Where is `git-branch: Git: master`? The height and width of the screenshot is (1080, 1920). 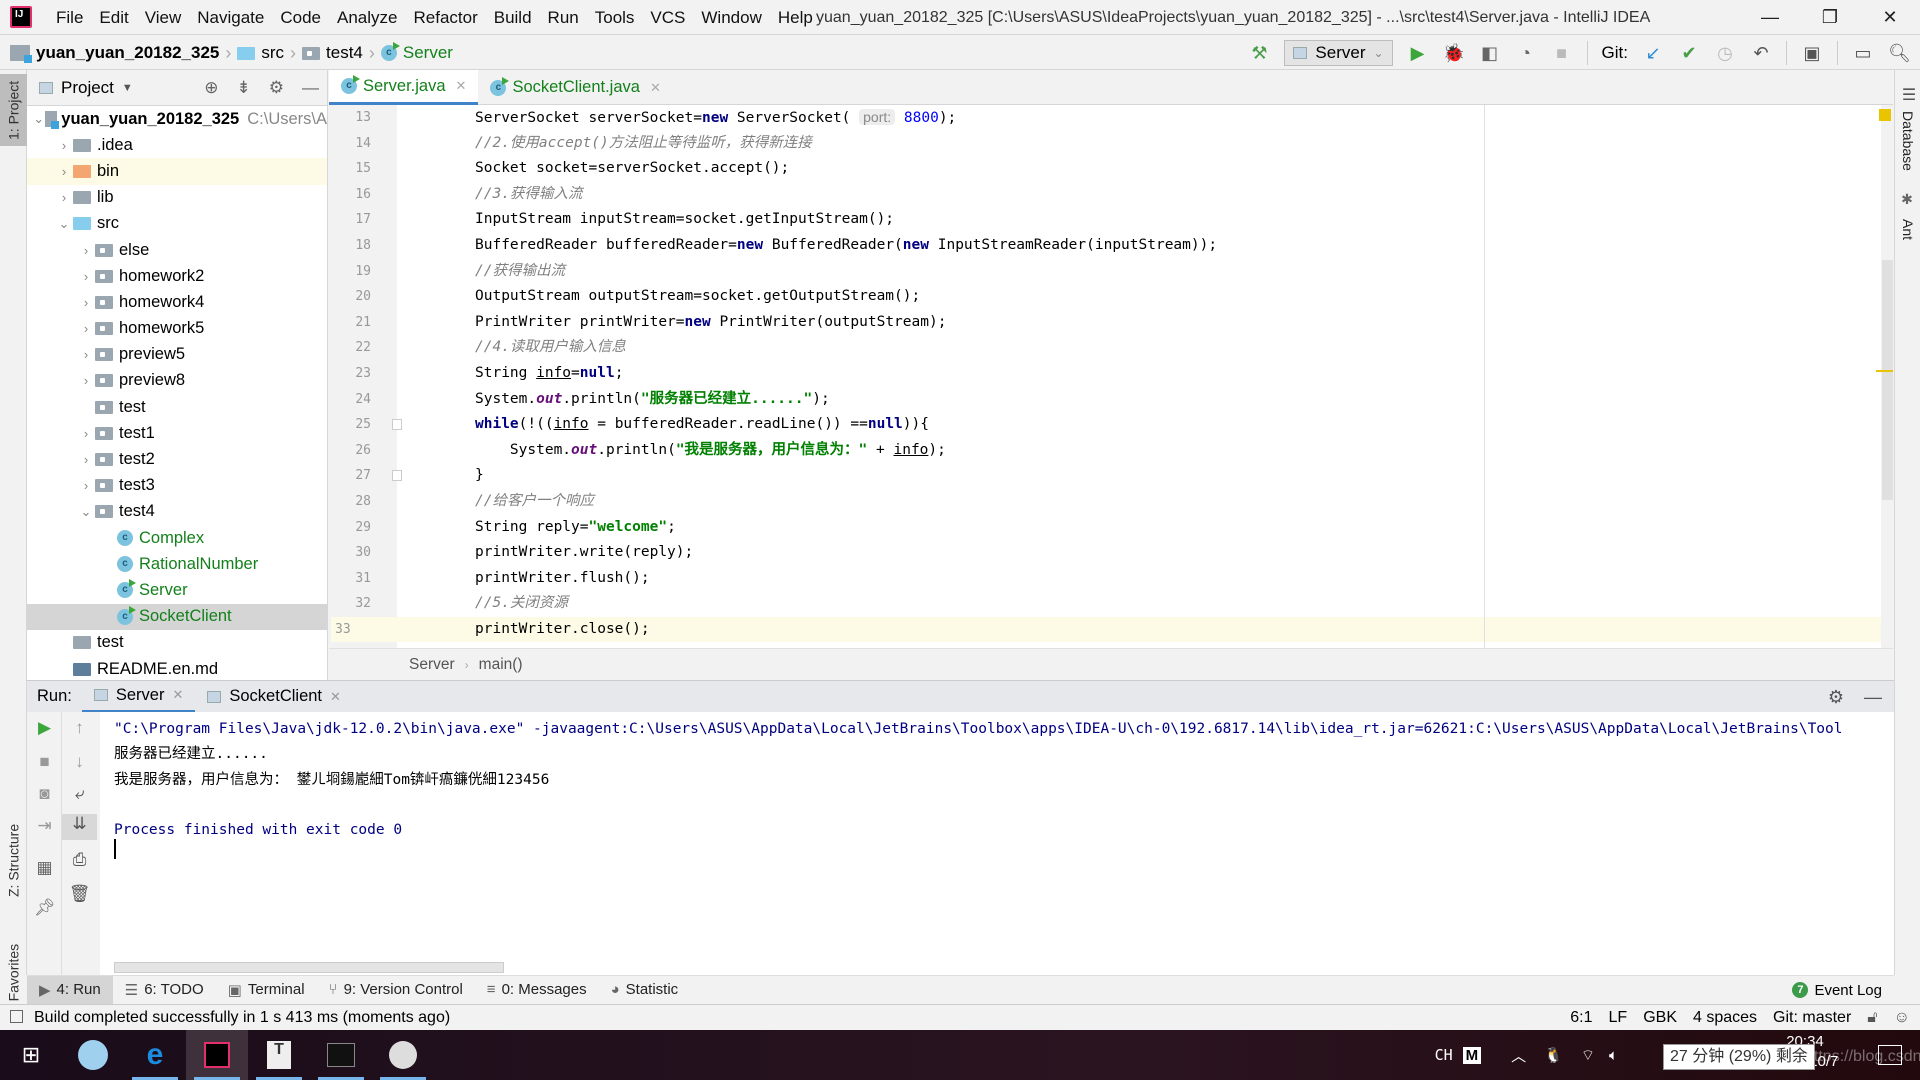 git-branch: Git: master is located at coordinates (1812, 1018).